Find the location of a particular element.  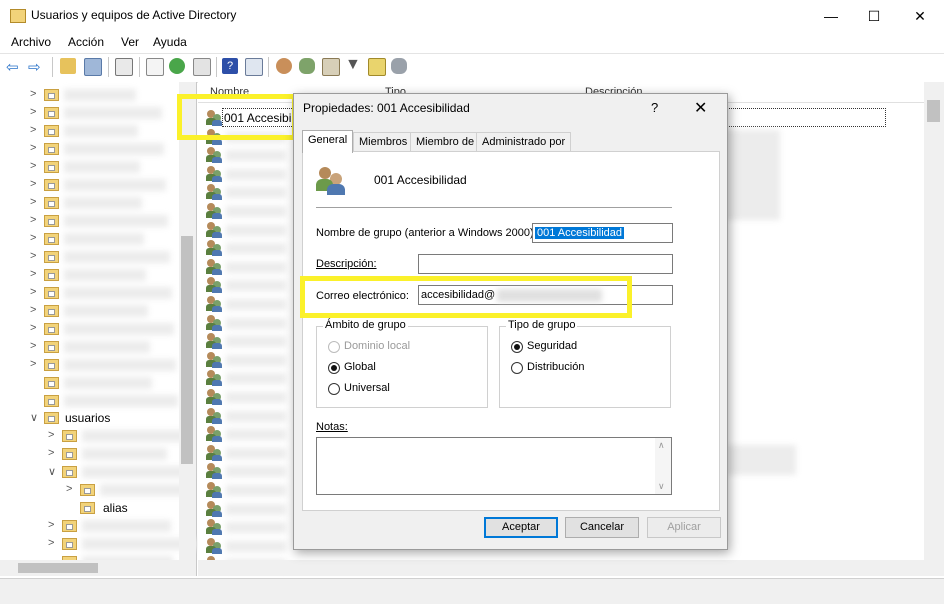

tree-hscroll-thumb is located at coordinates (58, 568).